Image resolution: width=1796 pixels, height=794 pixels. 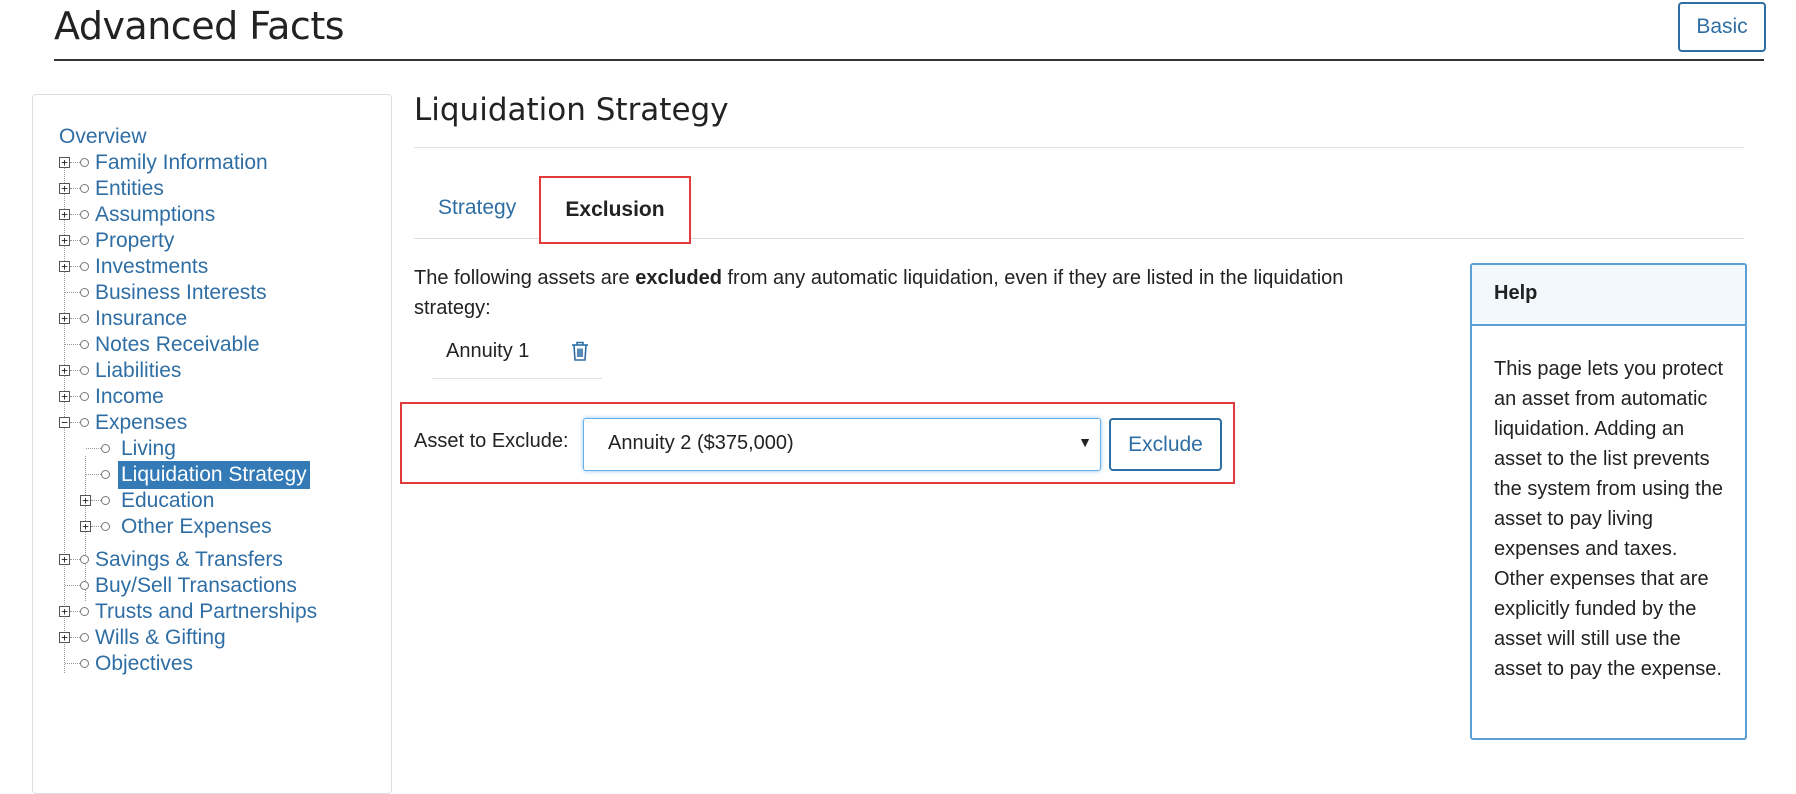 I want to click on tab-exclusion: Exclusion, so click(x=615, y=210).